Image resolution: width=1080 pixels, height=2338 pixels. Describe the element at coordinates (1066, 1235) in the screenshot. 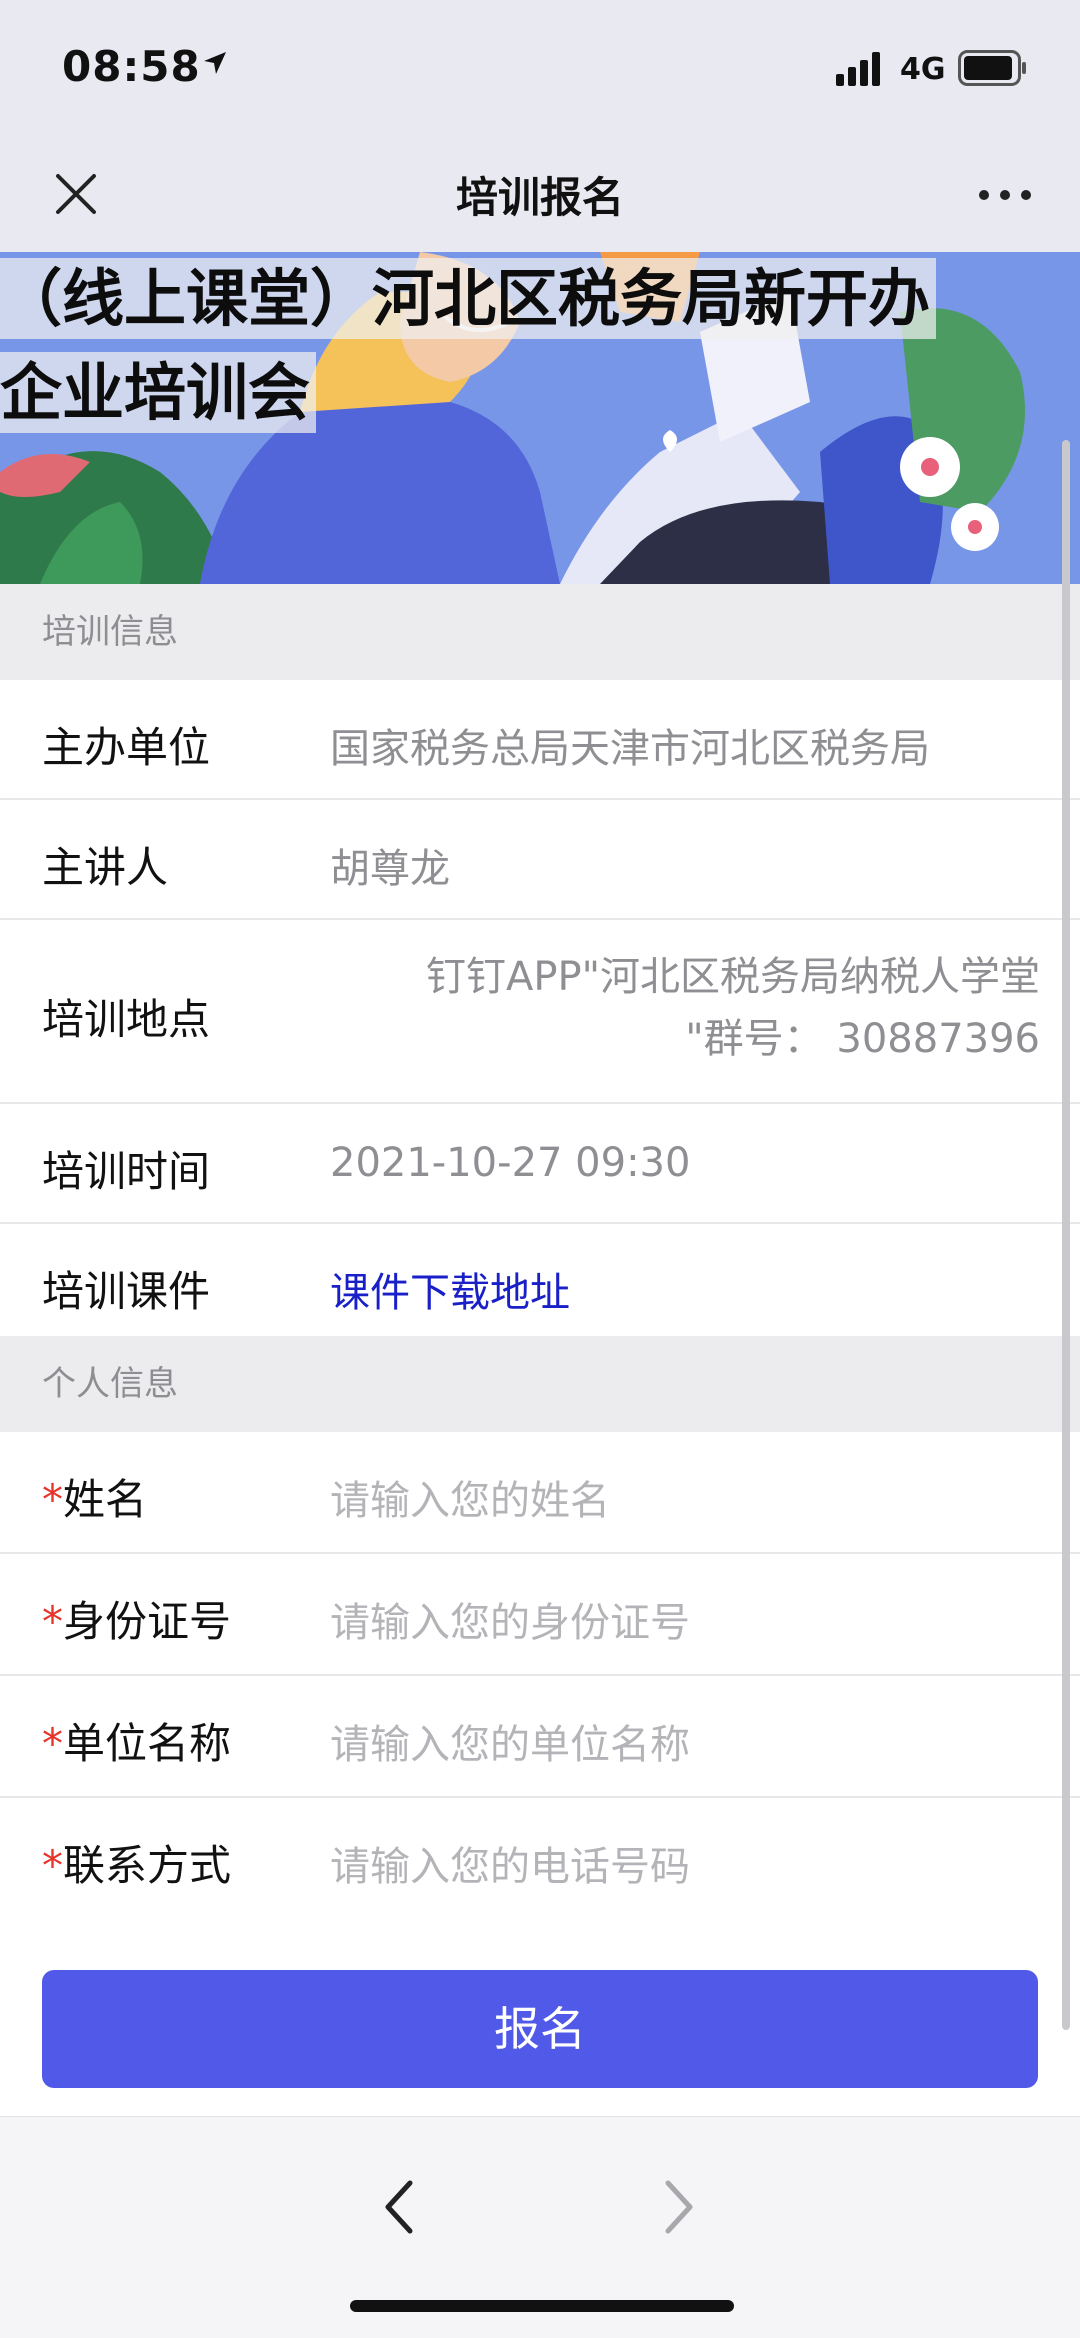

I see `scrollbar` at that location.